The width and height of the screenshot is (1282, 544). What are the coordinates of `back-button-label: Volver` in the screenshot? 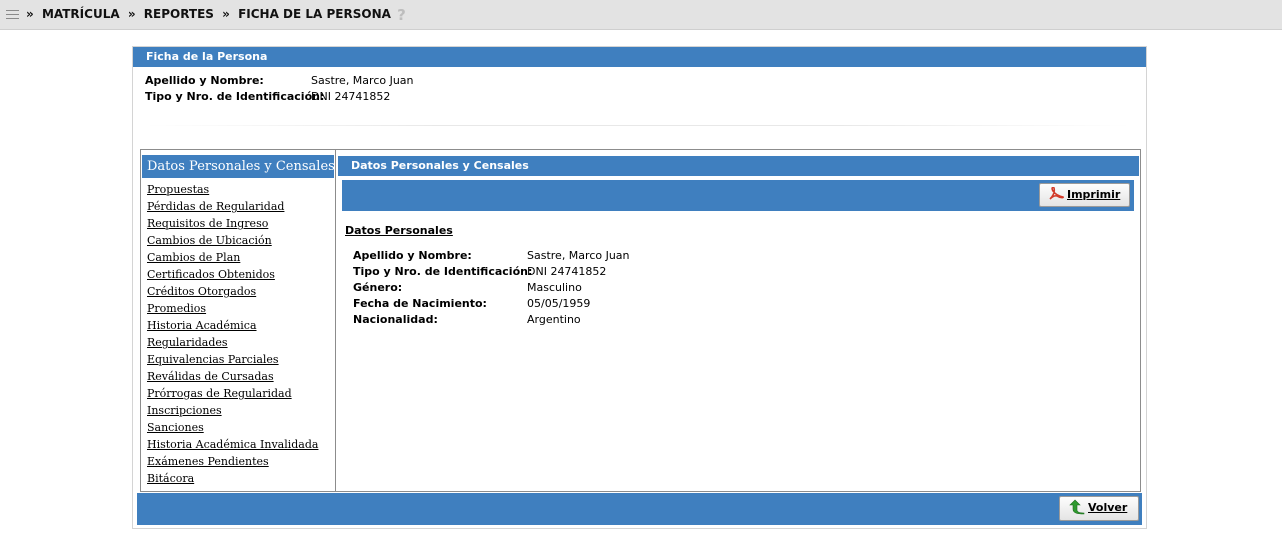 It's located at (1108, 507).